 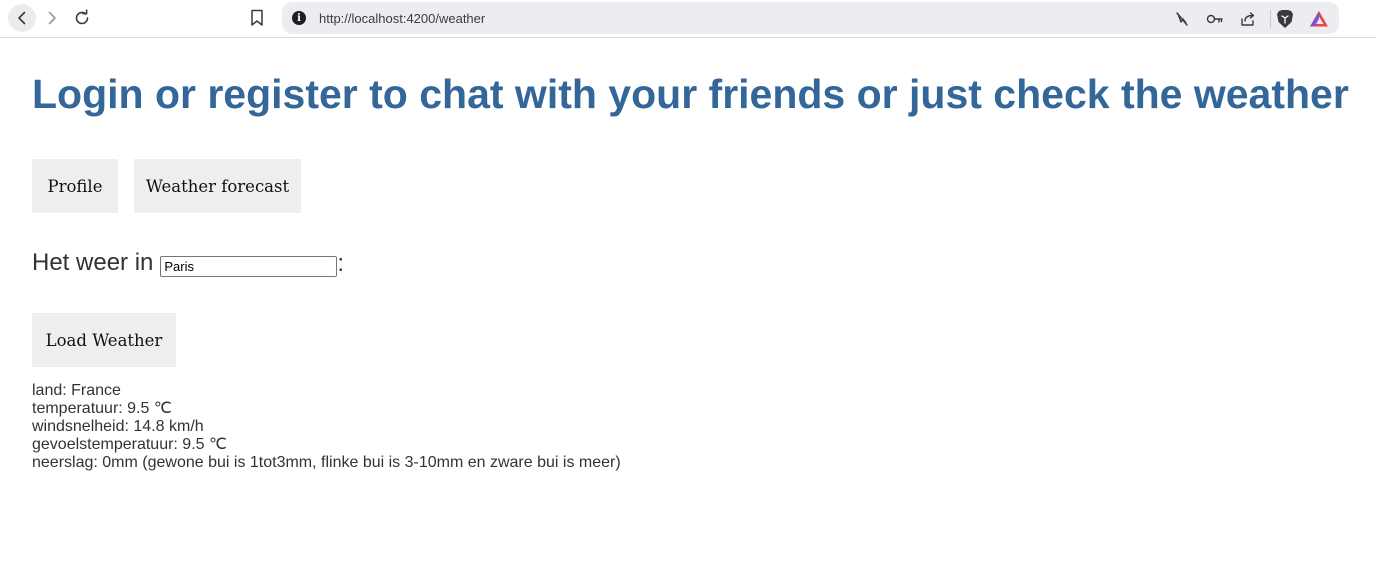 What do you see at coordinates (341, 263) in the screenshot?
I see `colon-label: :` at bounding box center [341, 263].